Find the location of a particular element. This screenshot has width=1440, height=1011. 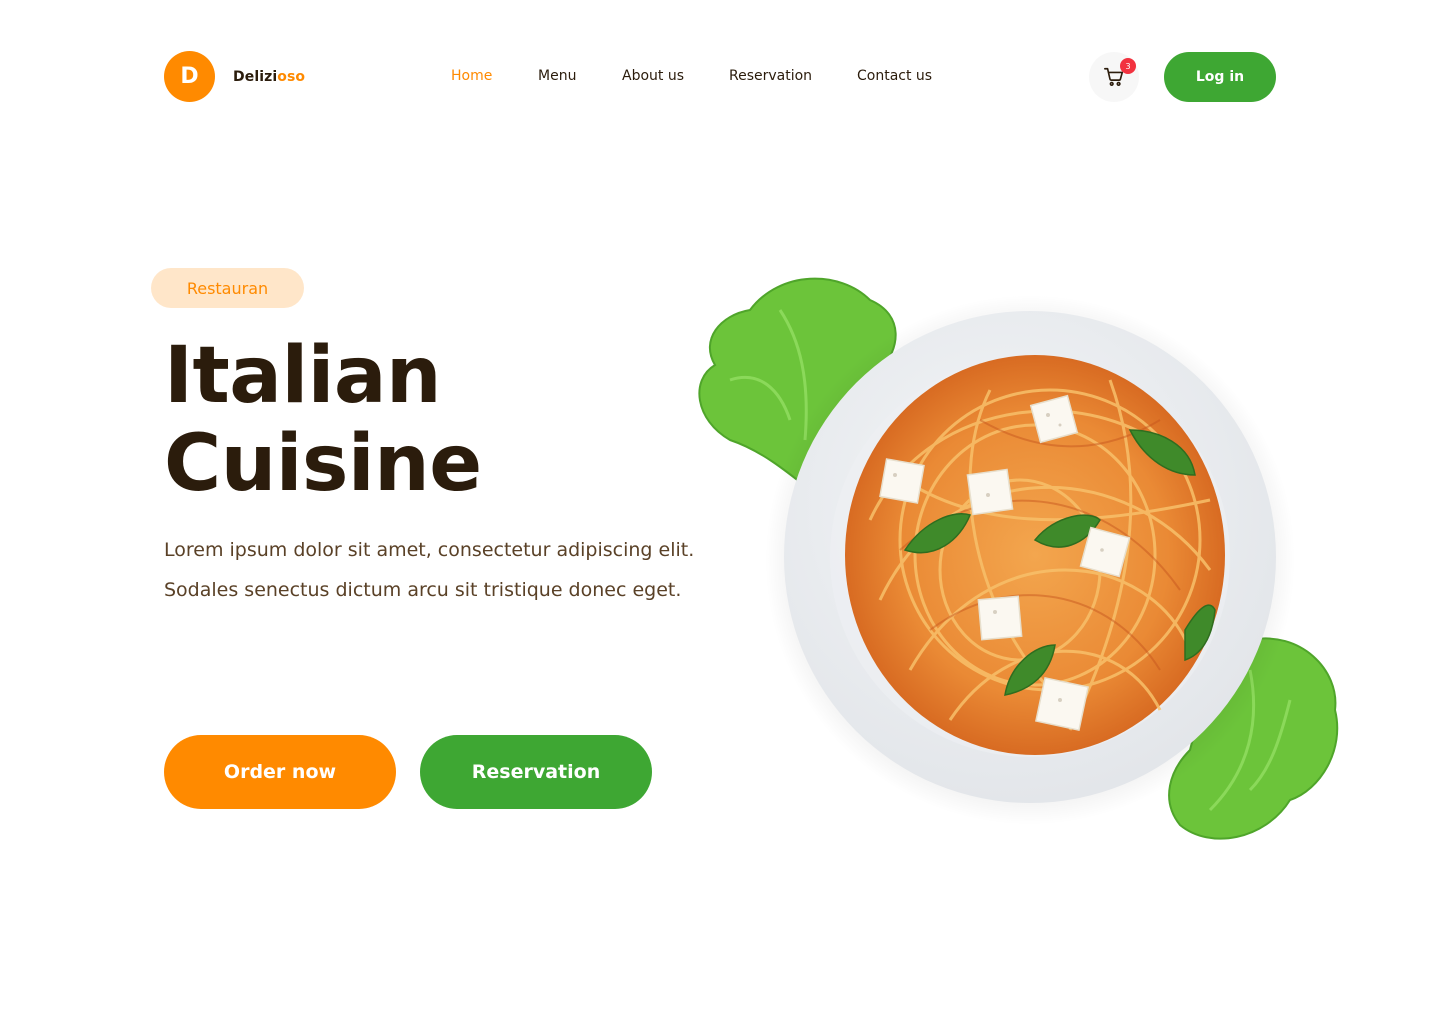

nav-item-home: Home is located at coordinates (471, 76).